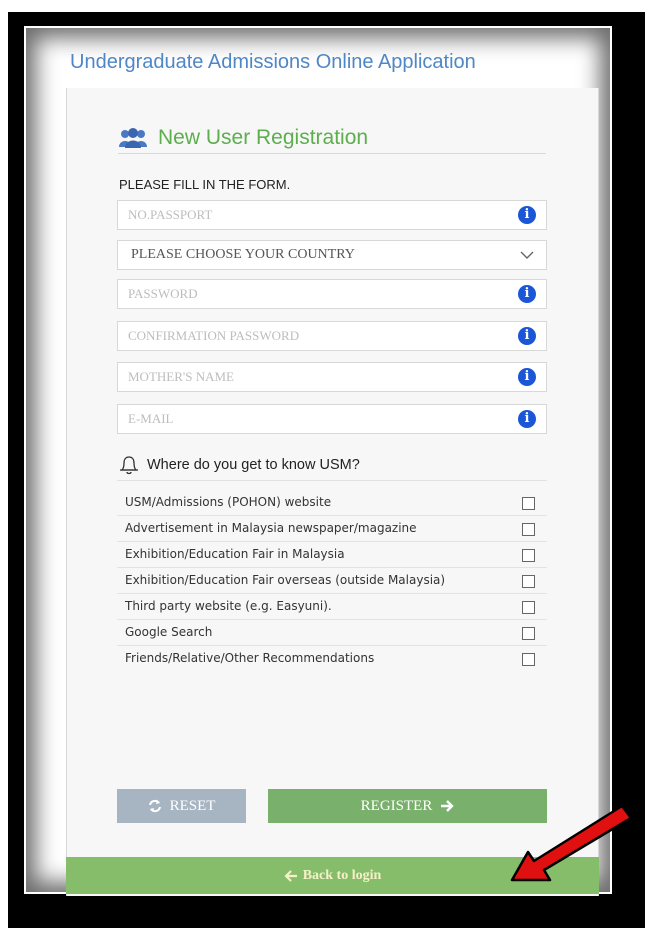 The image size is (653, 935). I want to click on passport-field: i, so click(332, 215).